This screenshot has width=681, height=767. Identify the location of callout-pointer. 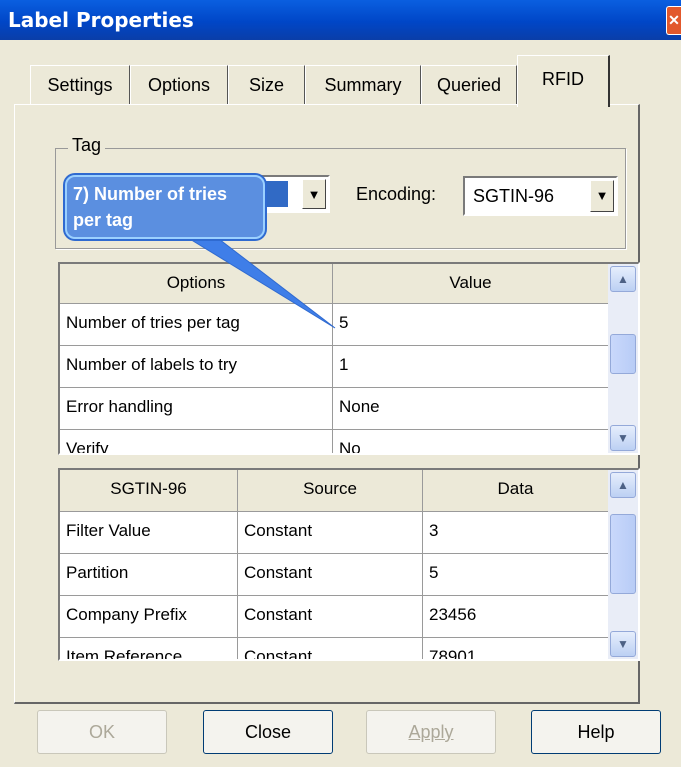
(259, 282).